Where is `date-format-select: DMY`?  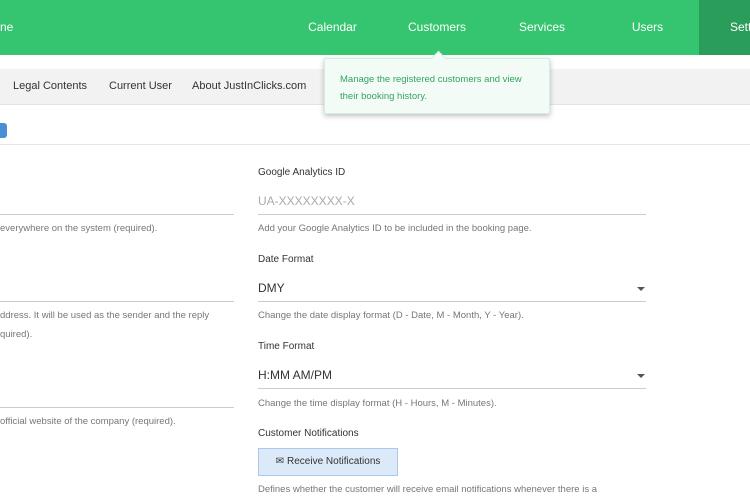 date-format-select: DMY is located at coordinates (271, 288).